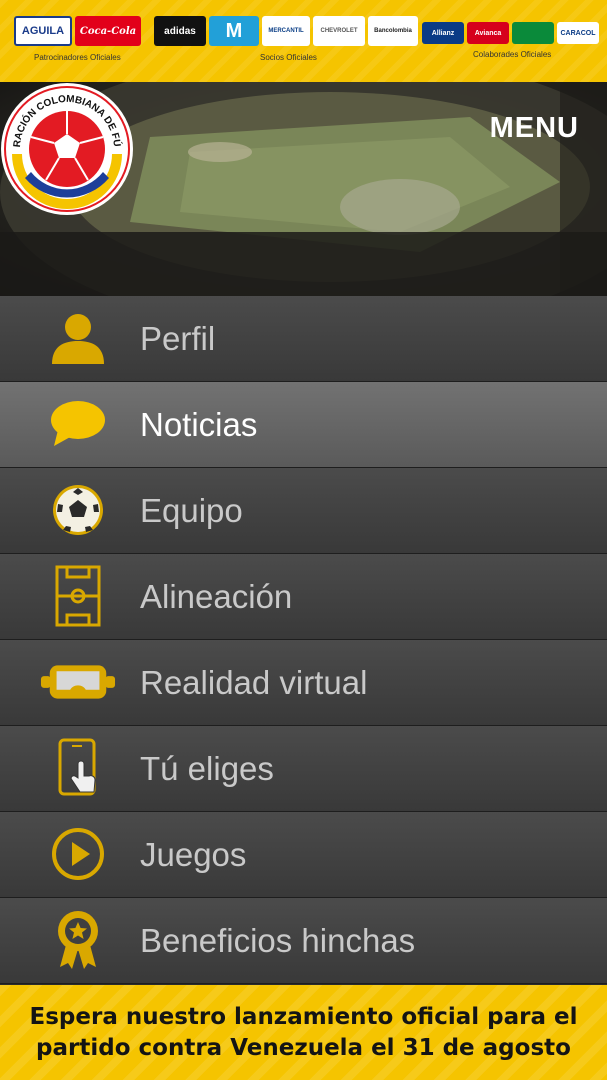 Image resolution: width=607 pixels, height=1080 pixels. What do you see at coordinates (216, 596) in the screenshot?
I see `menu-item-label: Alineación` at bounding box center [216, 596].